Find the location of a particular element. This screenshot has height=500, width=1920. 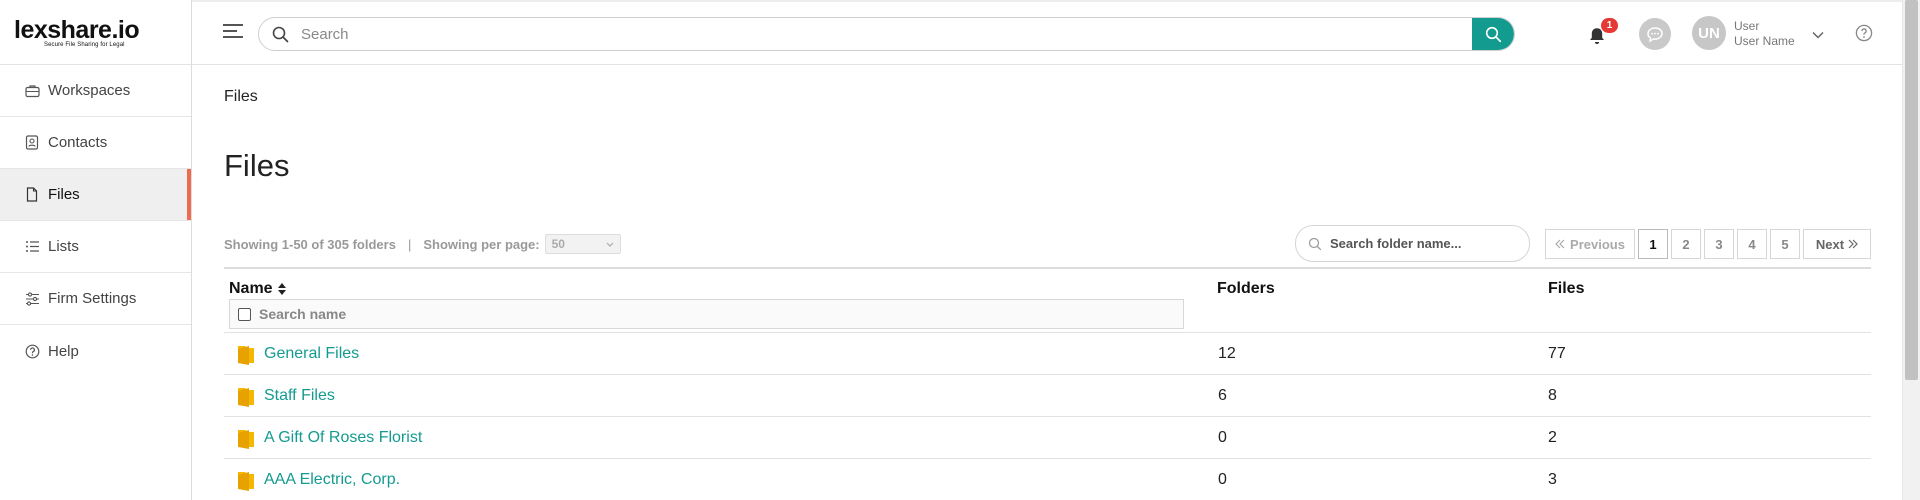

table-row: AAA Electric, Corp. 0 3 is located at coordinates (1047, 479).